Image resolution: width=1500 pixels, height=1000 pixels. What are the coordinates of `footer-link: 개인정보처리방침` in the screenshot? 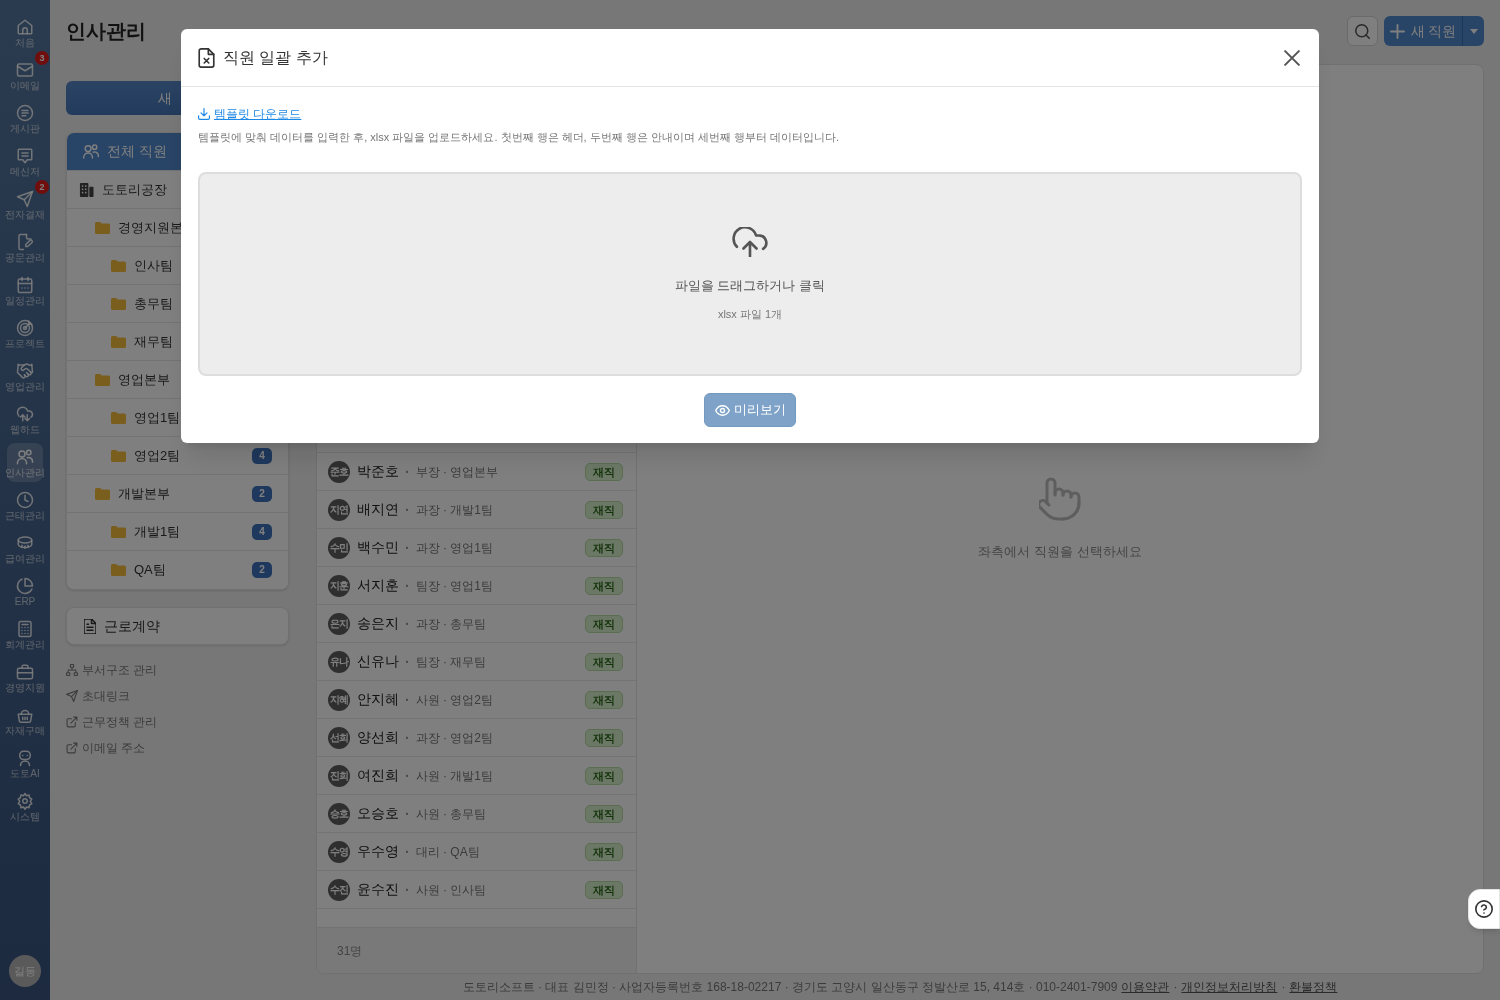 It's located at (1229, 987).